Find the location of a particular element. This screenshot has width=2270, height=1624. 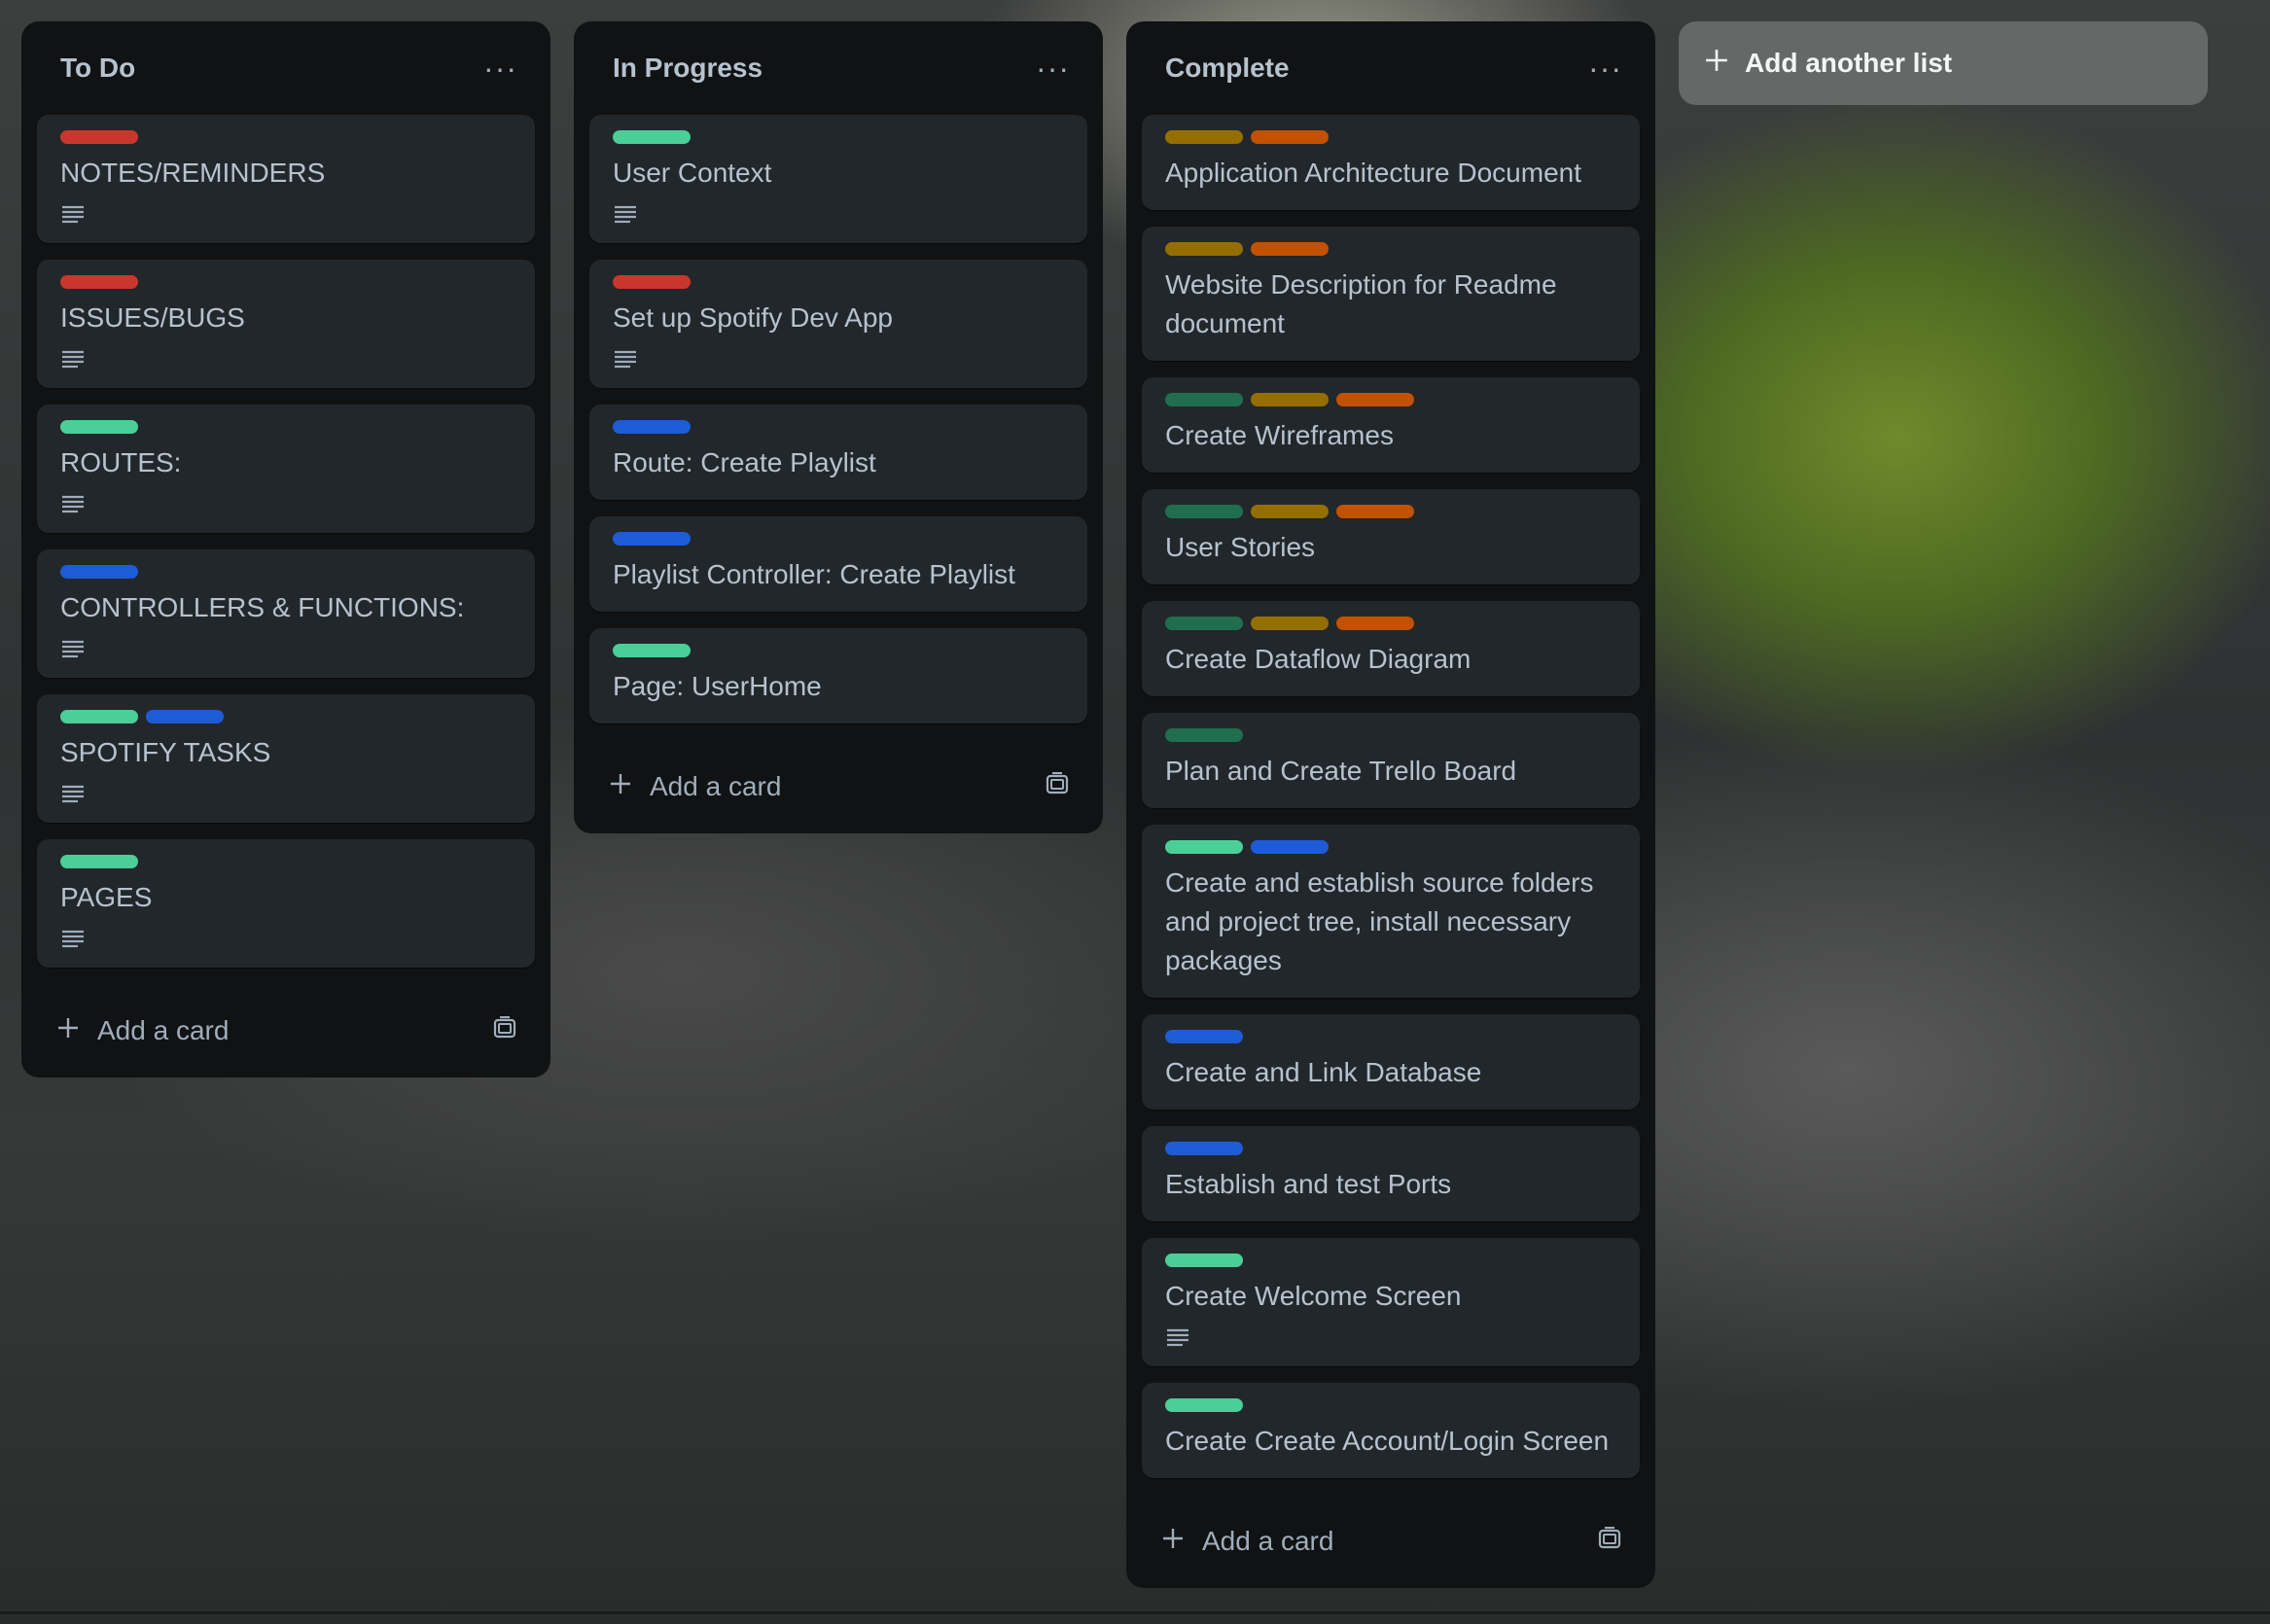

card: Create and Link Database is located at coordinates (1391, 1062).